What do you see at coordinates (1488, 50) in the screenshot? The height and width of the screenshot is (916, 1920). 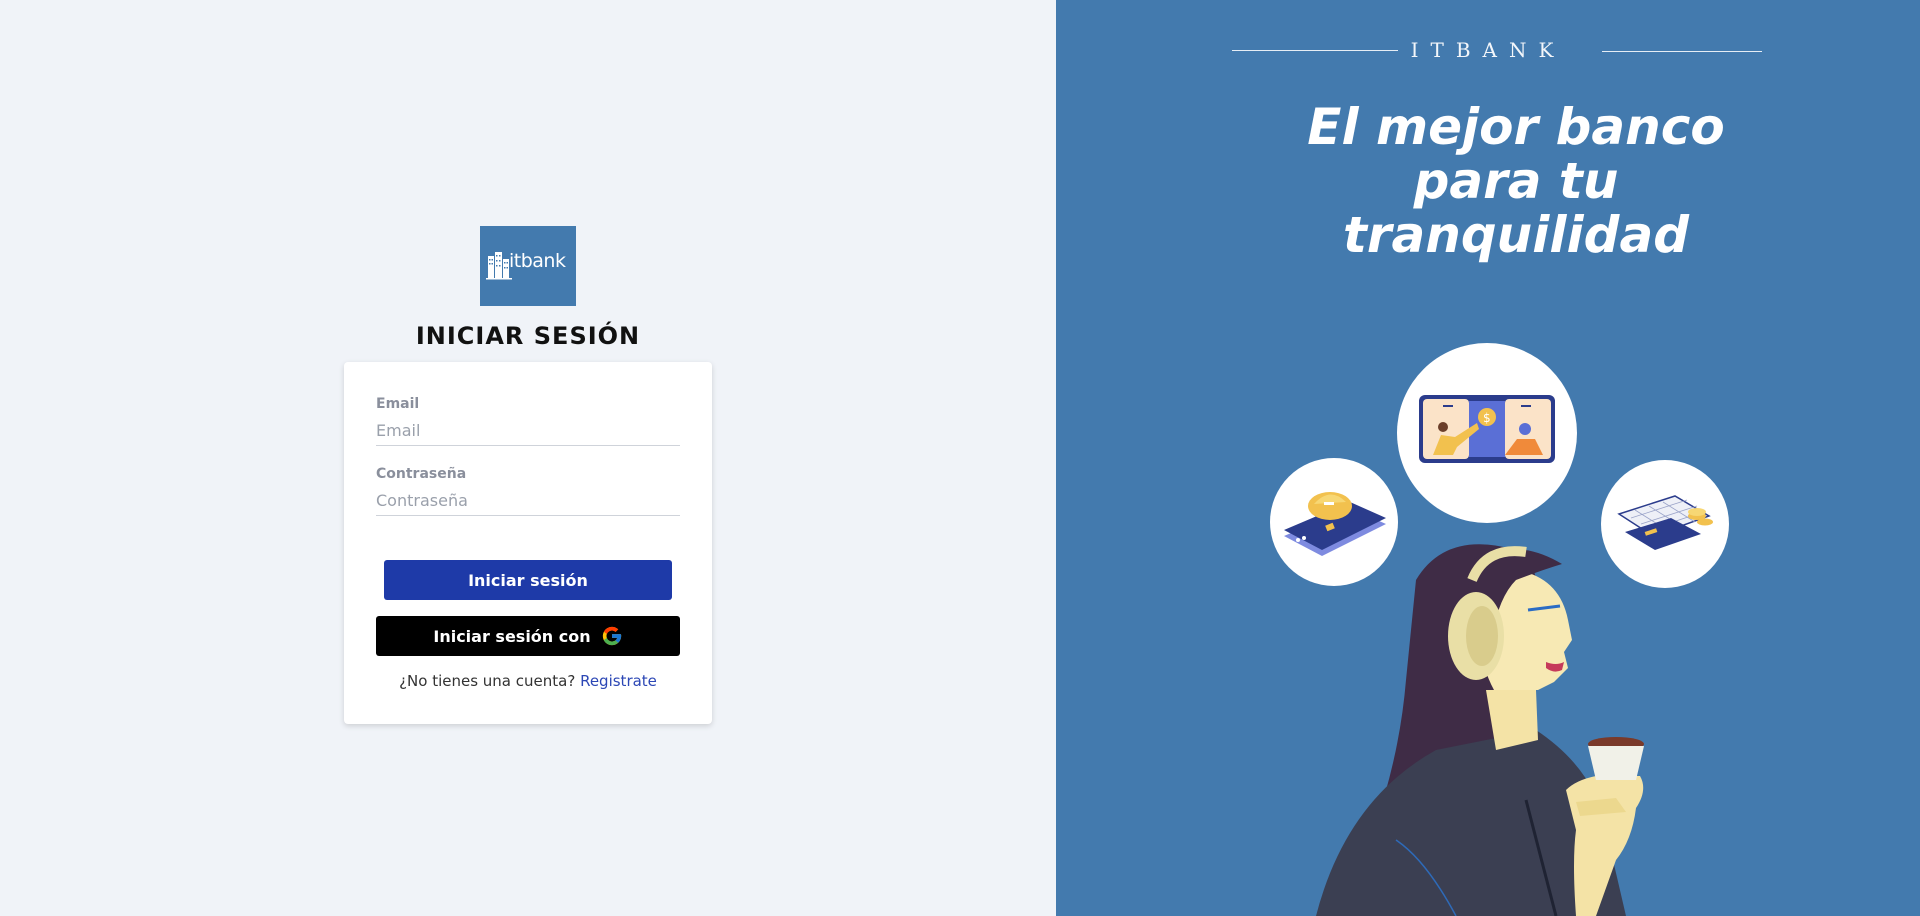 I see `brand-text: ITBANK` at bounding box center [1488, 50].